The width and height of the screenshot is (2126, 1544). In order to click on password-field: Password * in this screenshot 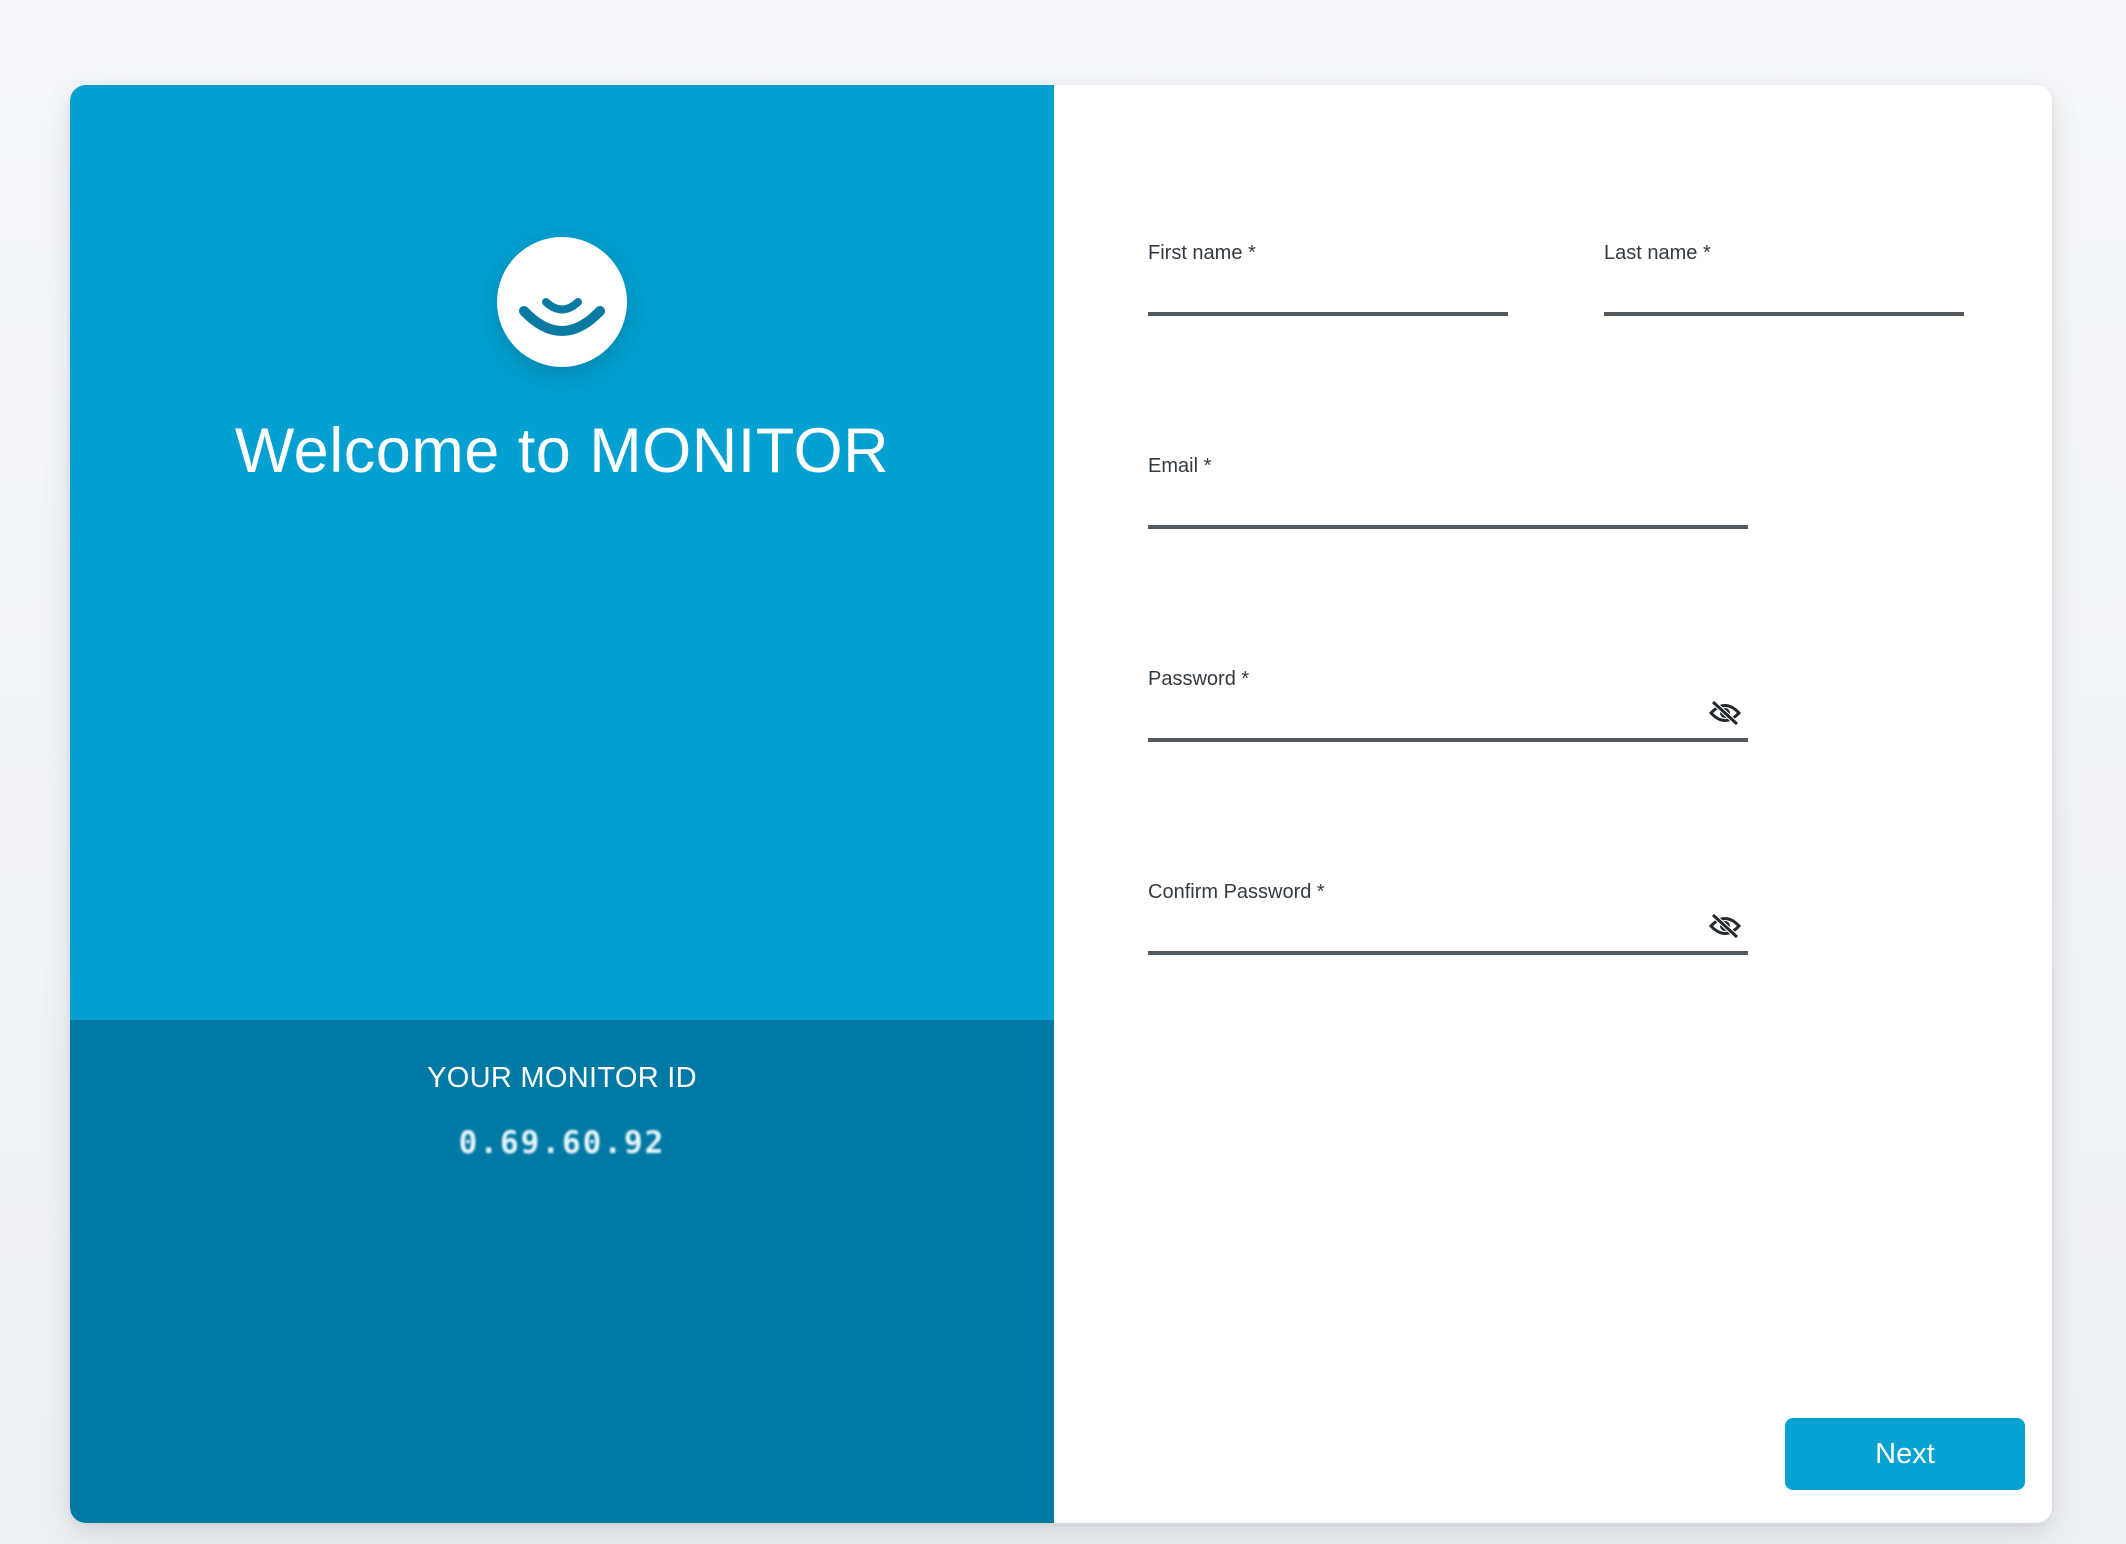, I will do `click(1448, 705)`.